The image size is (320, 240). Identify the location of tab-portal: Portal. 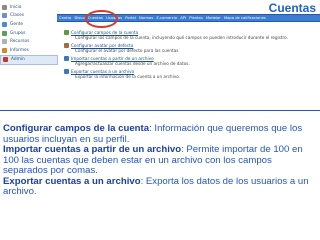
(130, 18).